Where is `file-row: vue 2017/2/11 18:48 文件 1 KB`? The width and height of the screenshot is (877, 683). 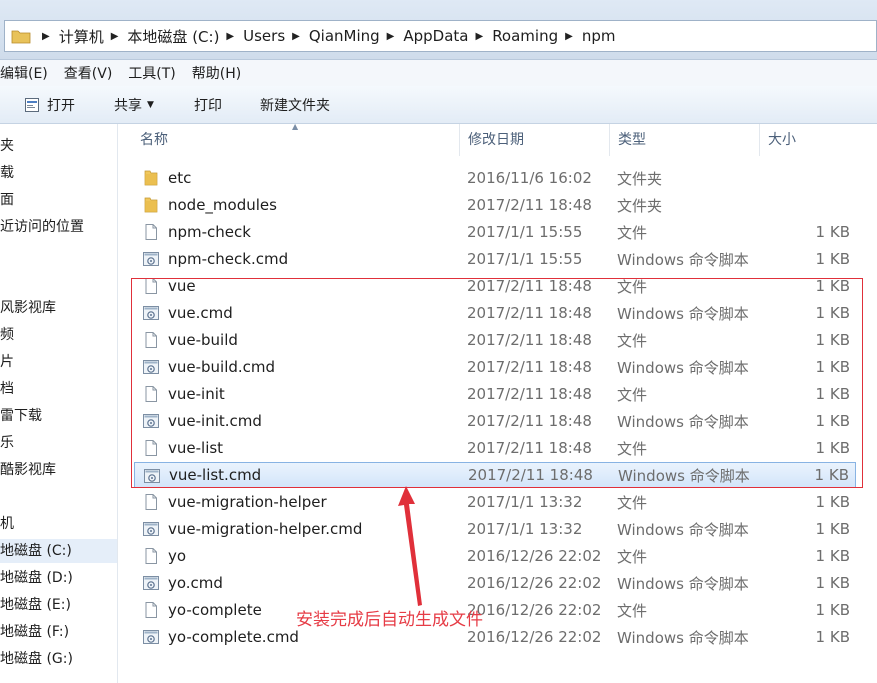
file-row: vue 2017/2/11 18:48 文件 1 KB is located at coordinates (495, 286).